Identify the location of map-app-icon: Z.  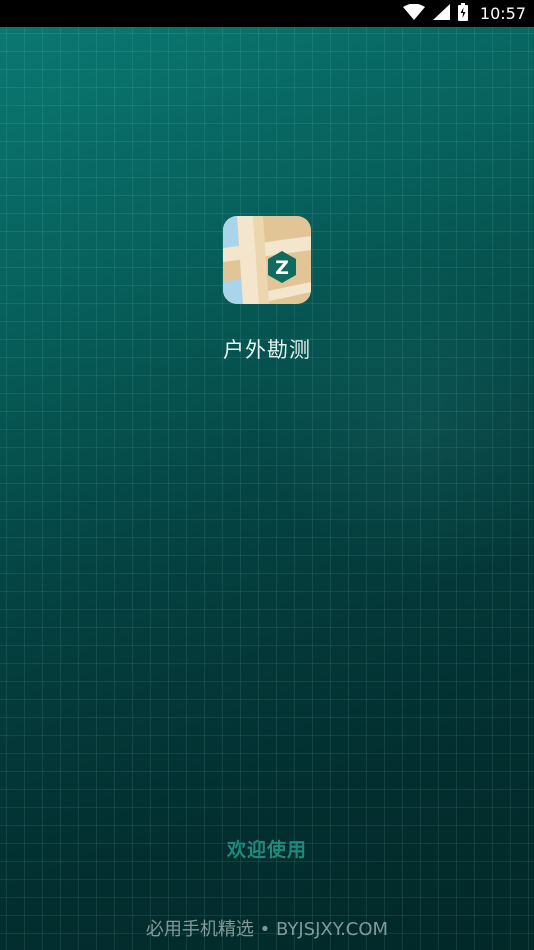
(267, 260).